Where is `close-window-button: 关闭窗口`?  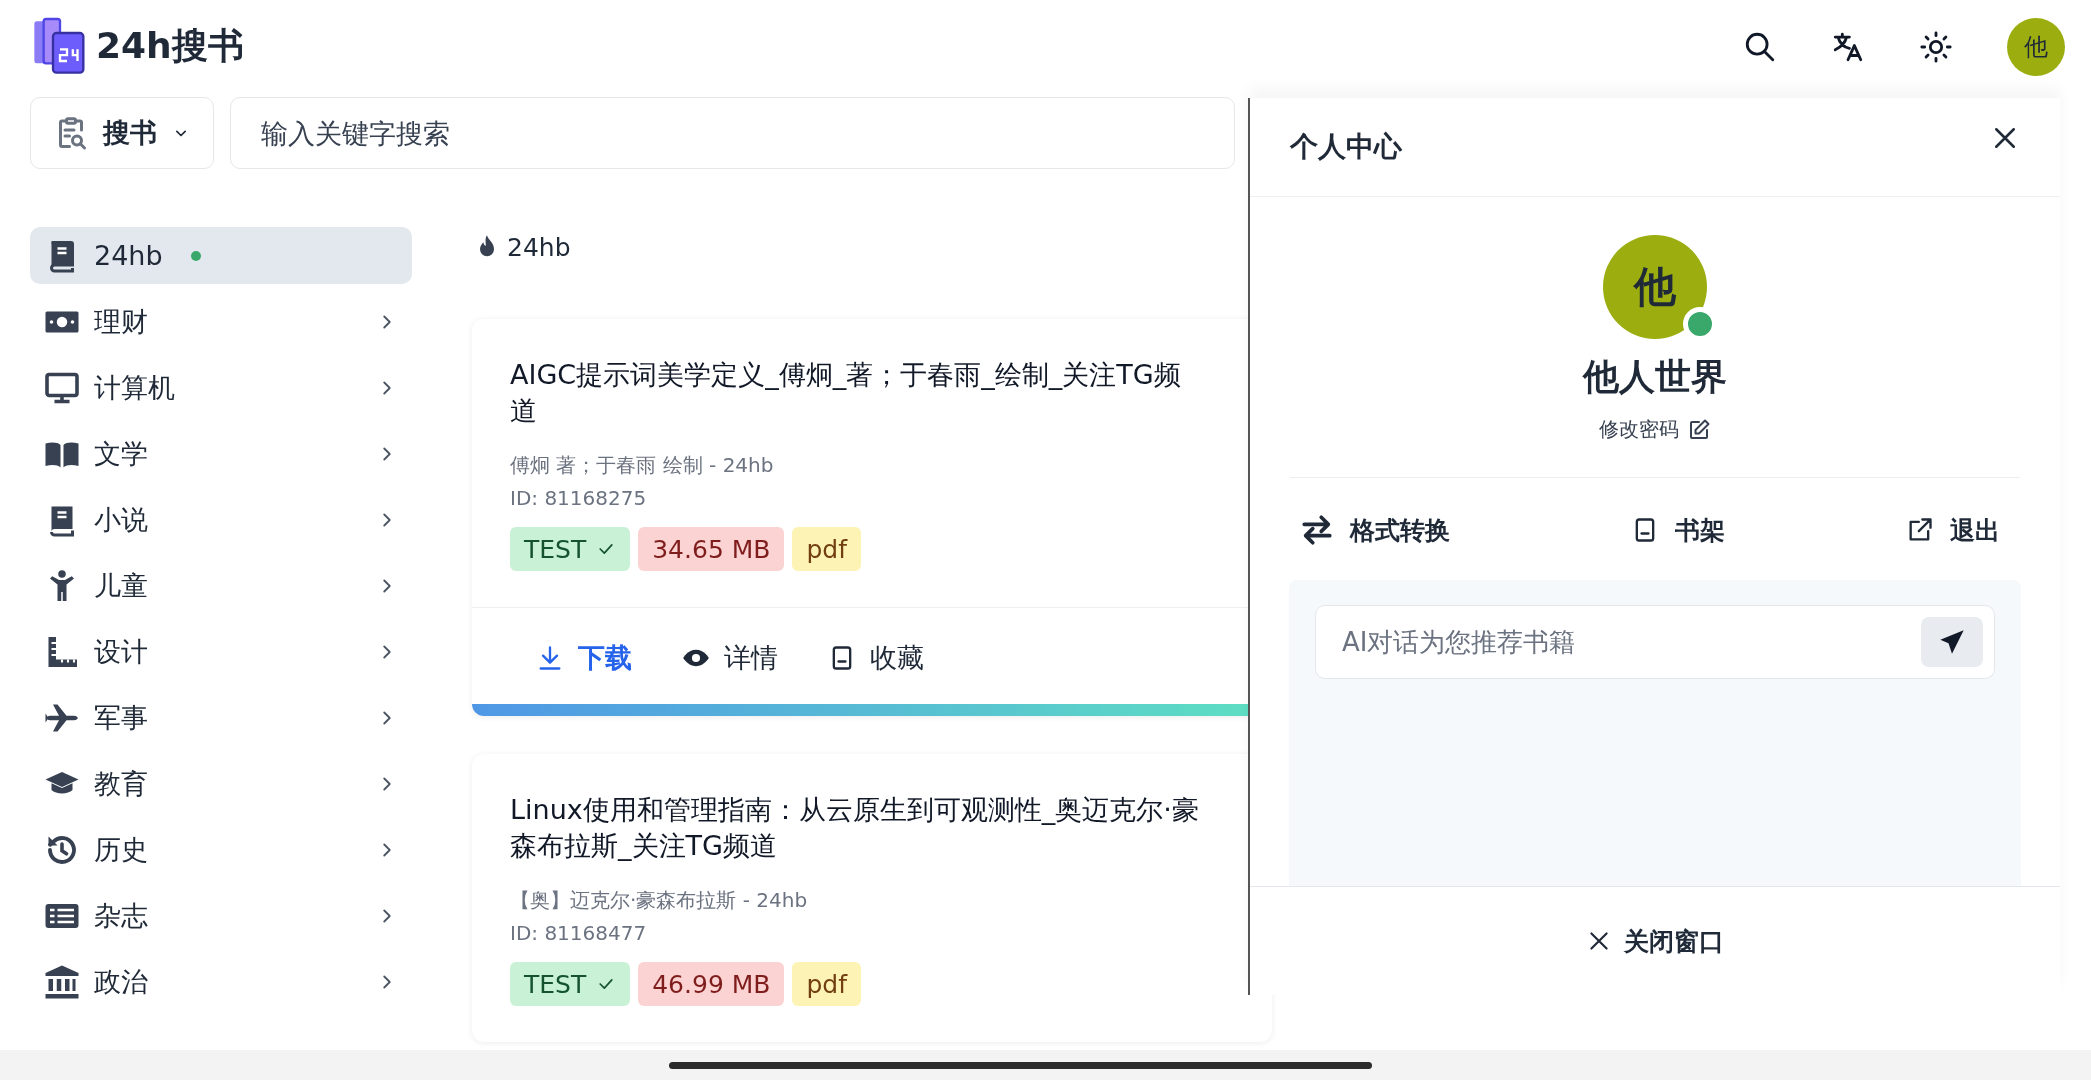
close-window-button: 关闭窗口 is located at coordinates (1655, 941).